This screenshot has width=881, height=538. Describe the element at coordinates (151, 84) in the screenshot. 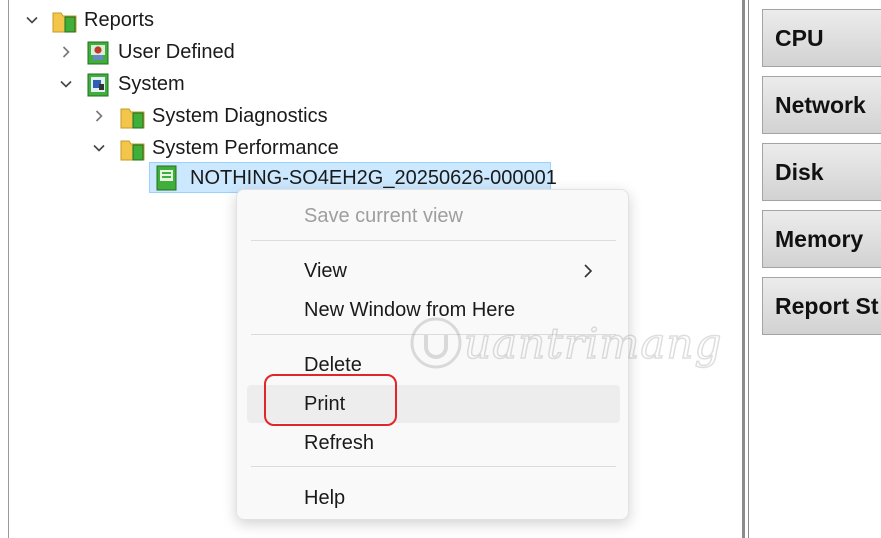

I see `tree-node-label: System` at that location.